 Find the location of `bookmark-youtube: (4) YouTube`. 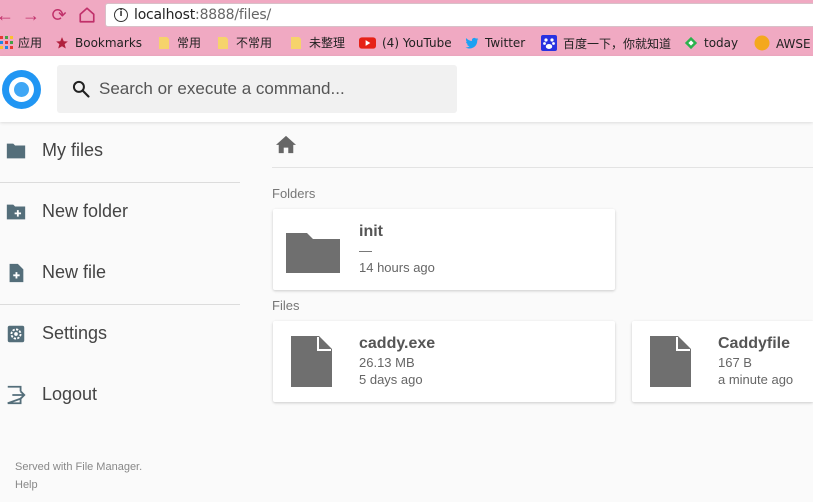

bookmark-youtube: (4) YouTube is located at coordinates (405, 43).